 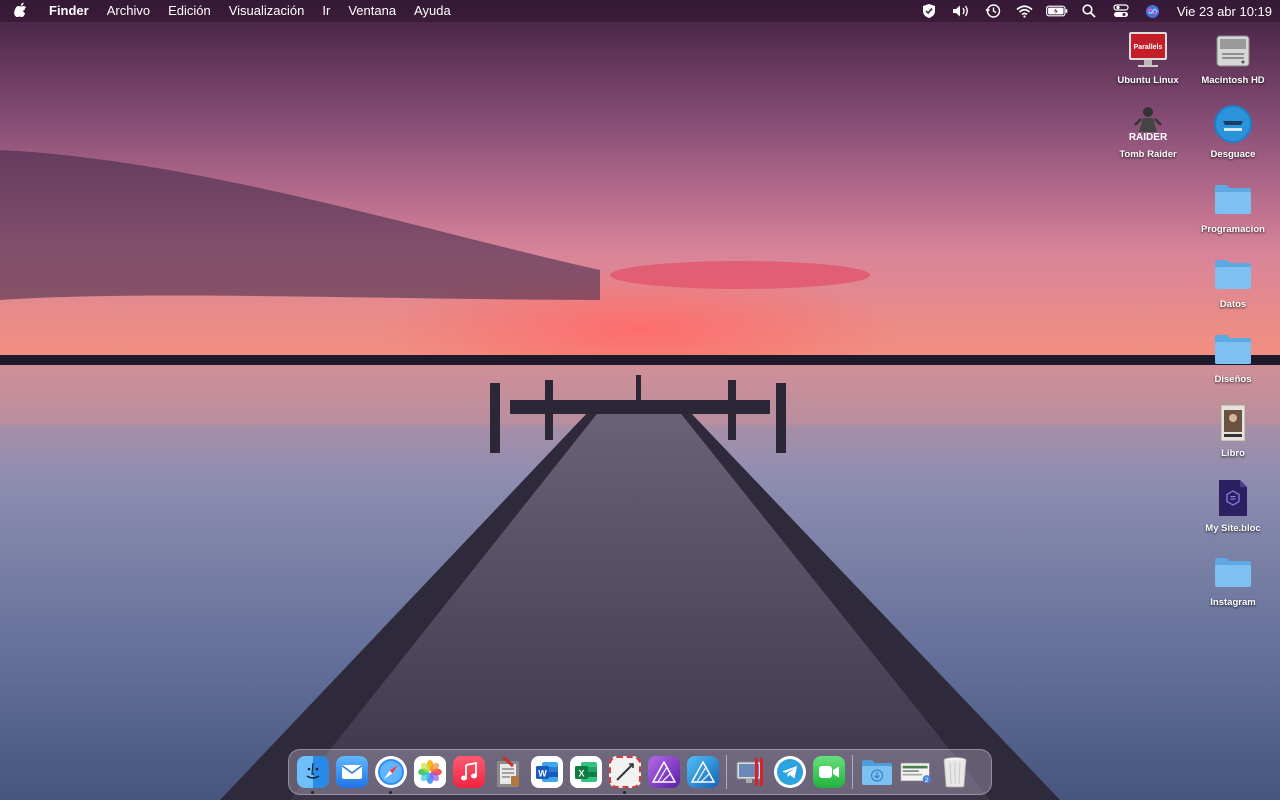 I want to click on dock-app-telegram, so click(x=789, y=772).